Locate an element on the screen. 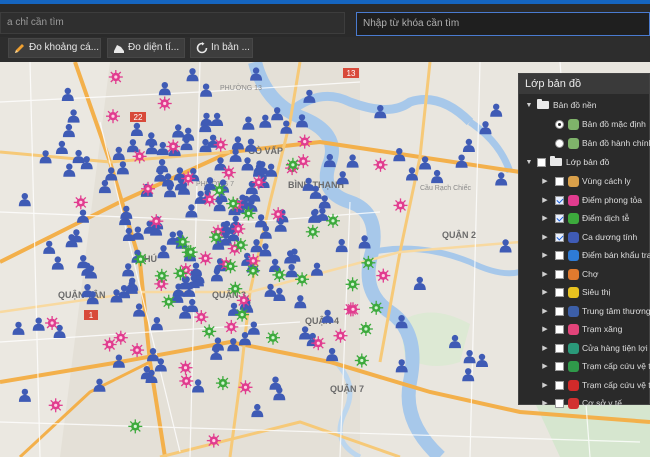  keyword-search-input: Nhập từ khóa cần tìm is located at coordinates (503, 24).